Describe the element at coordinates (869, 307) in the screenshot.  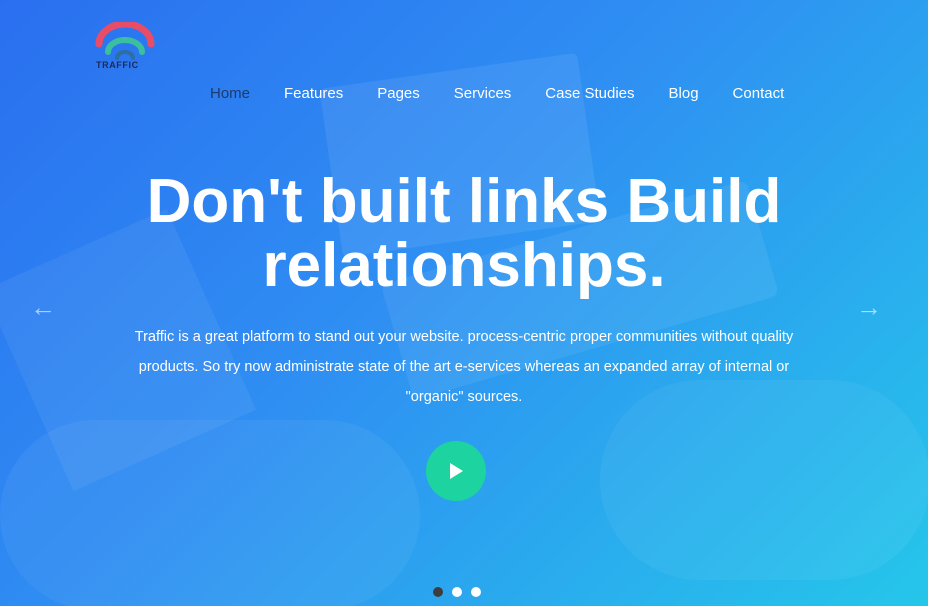
I see `arrow-right-icon: →` at that location.